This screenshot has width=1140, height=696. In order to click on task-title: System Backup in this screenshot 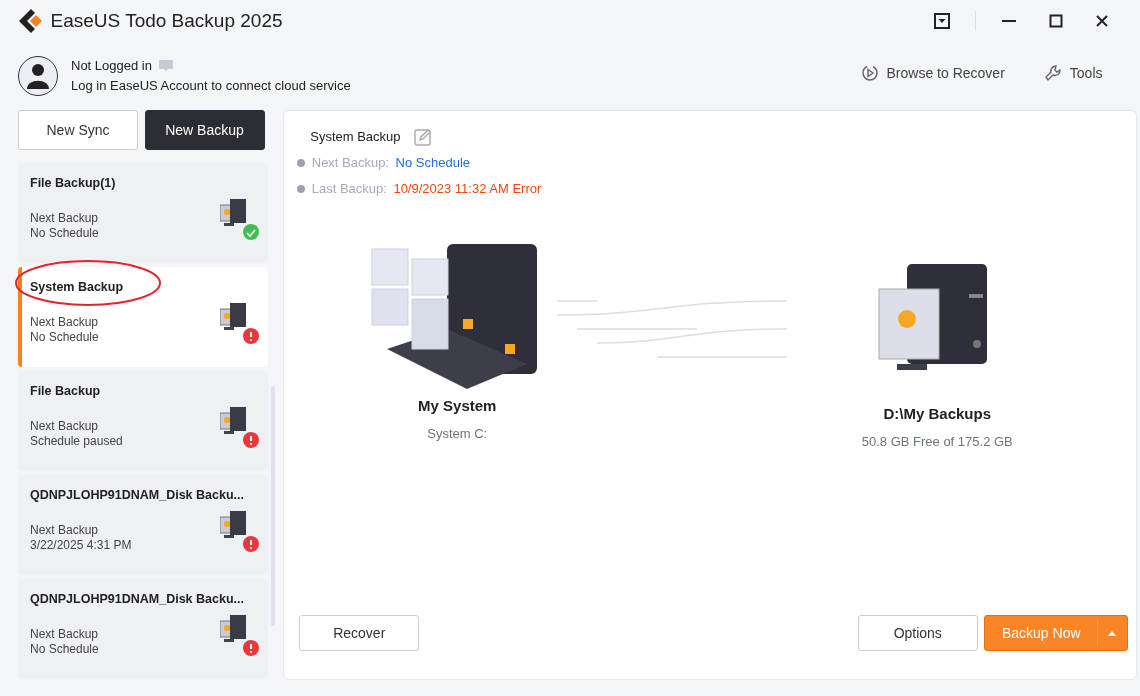, I will do `click(77, 287)`.